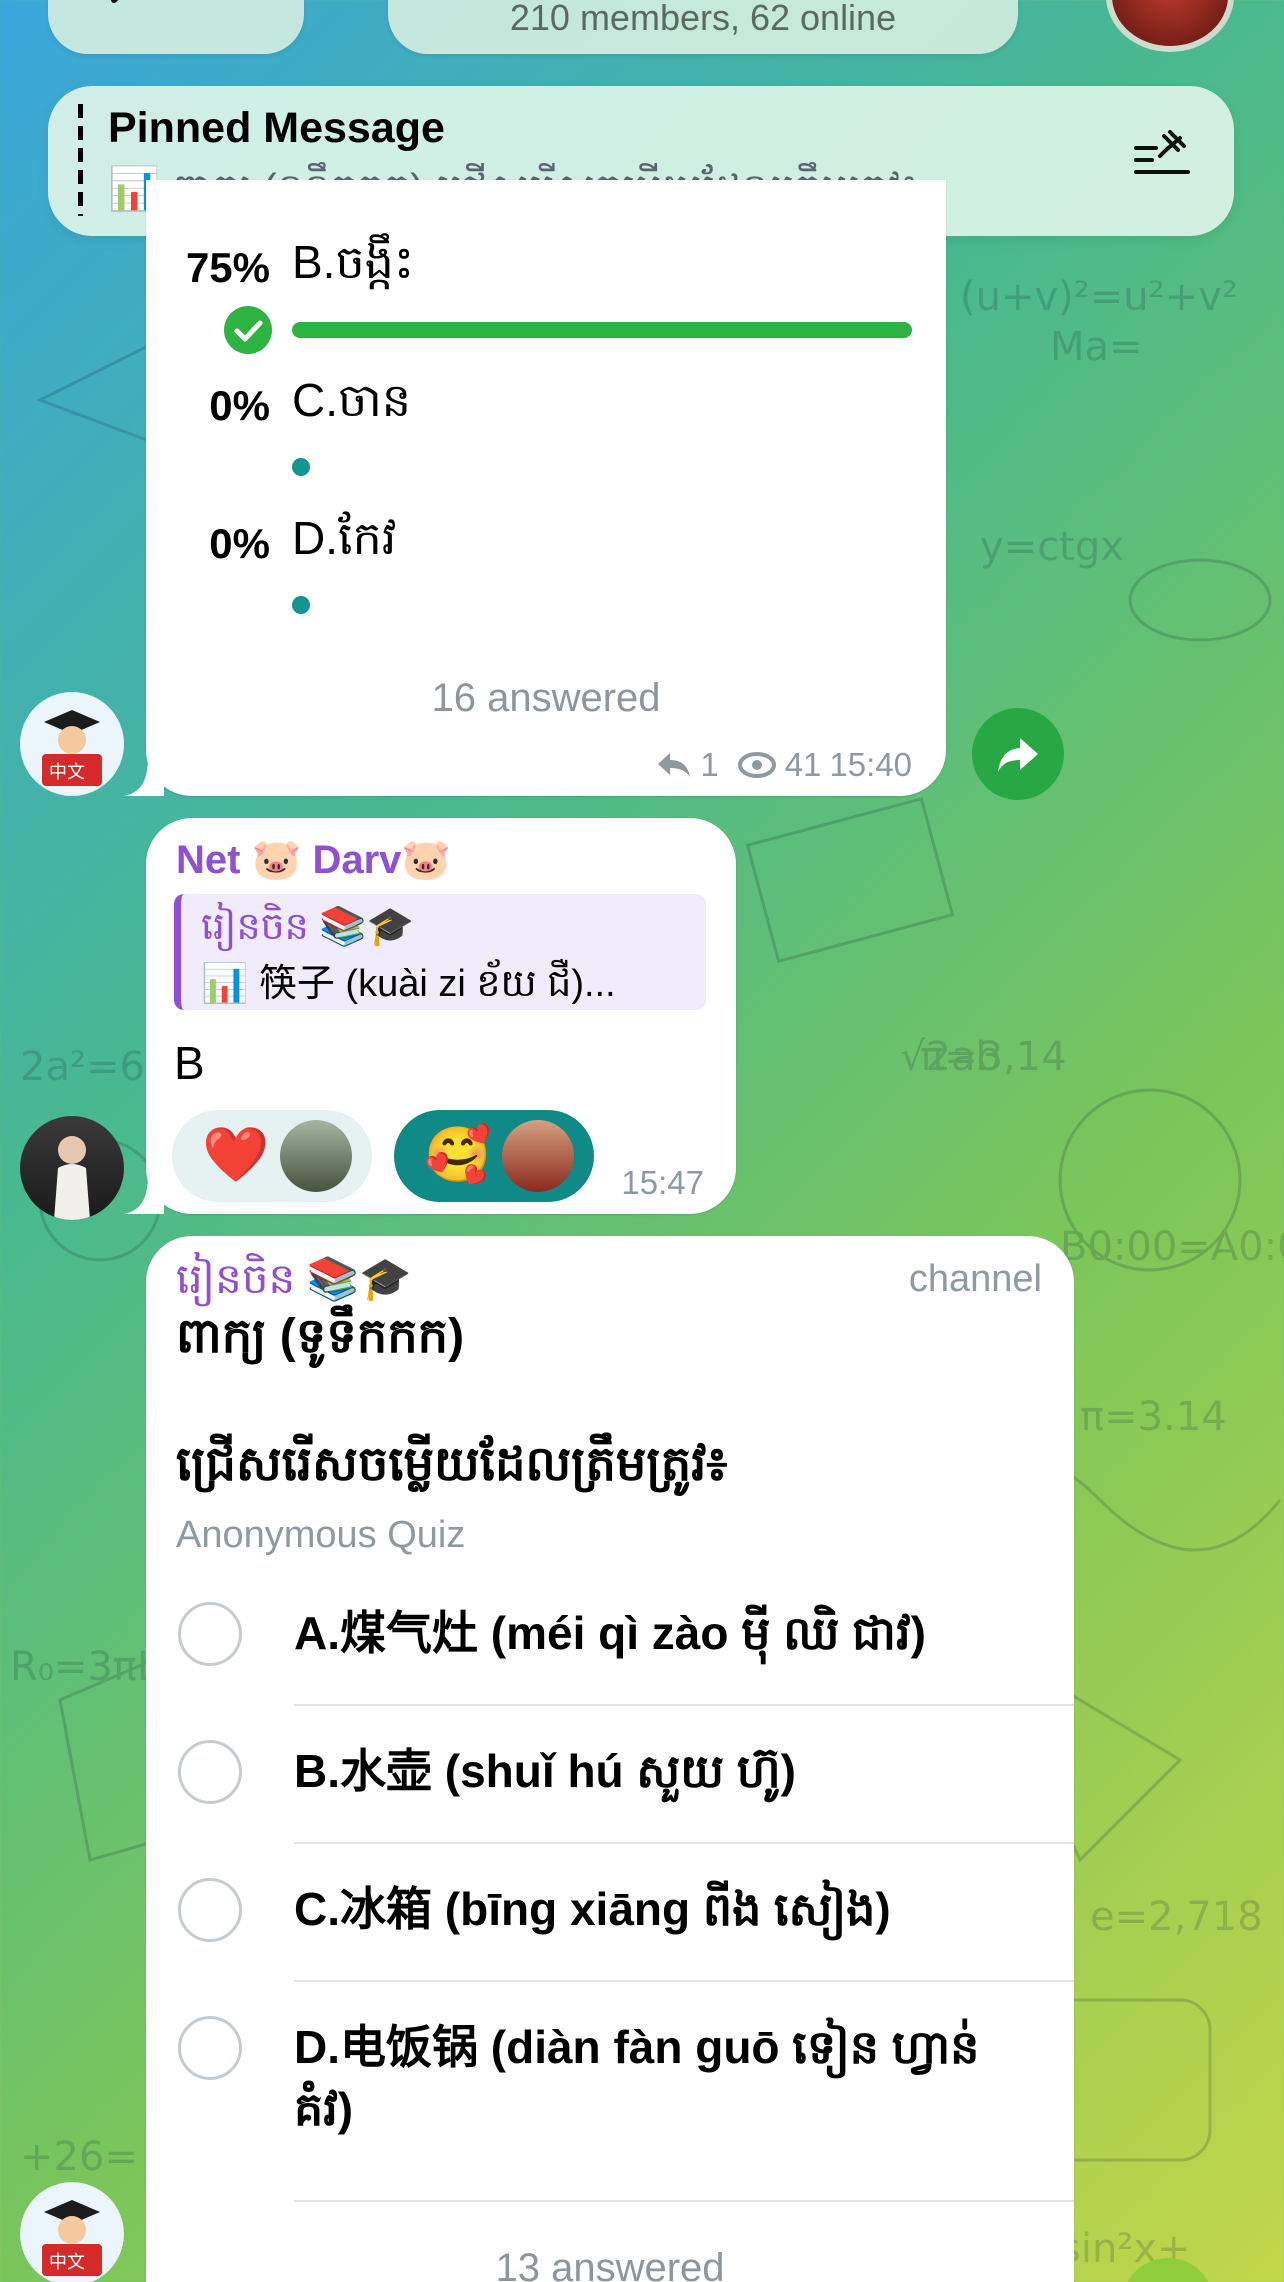  I want to click on answered-count: 16 answered, so click(546, 698).